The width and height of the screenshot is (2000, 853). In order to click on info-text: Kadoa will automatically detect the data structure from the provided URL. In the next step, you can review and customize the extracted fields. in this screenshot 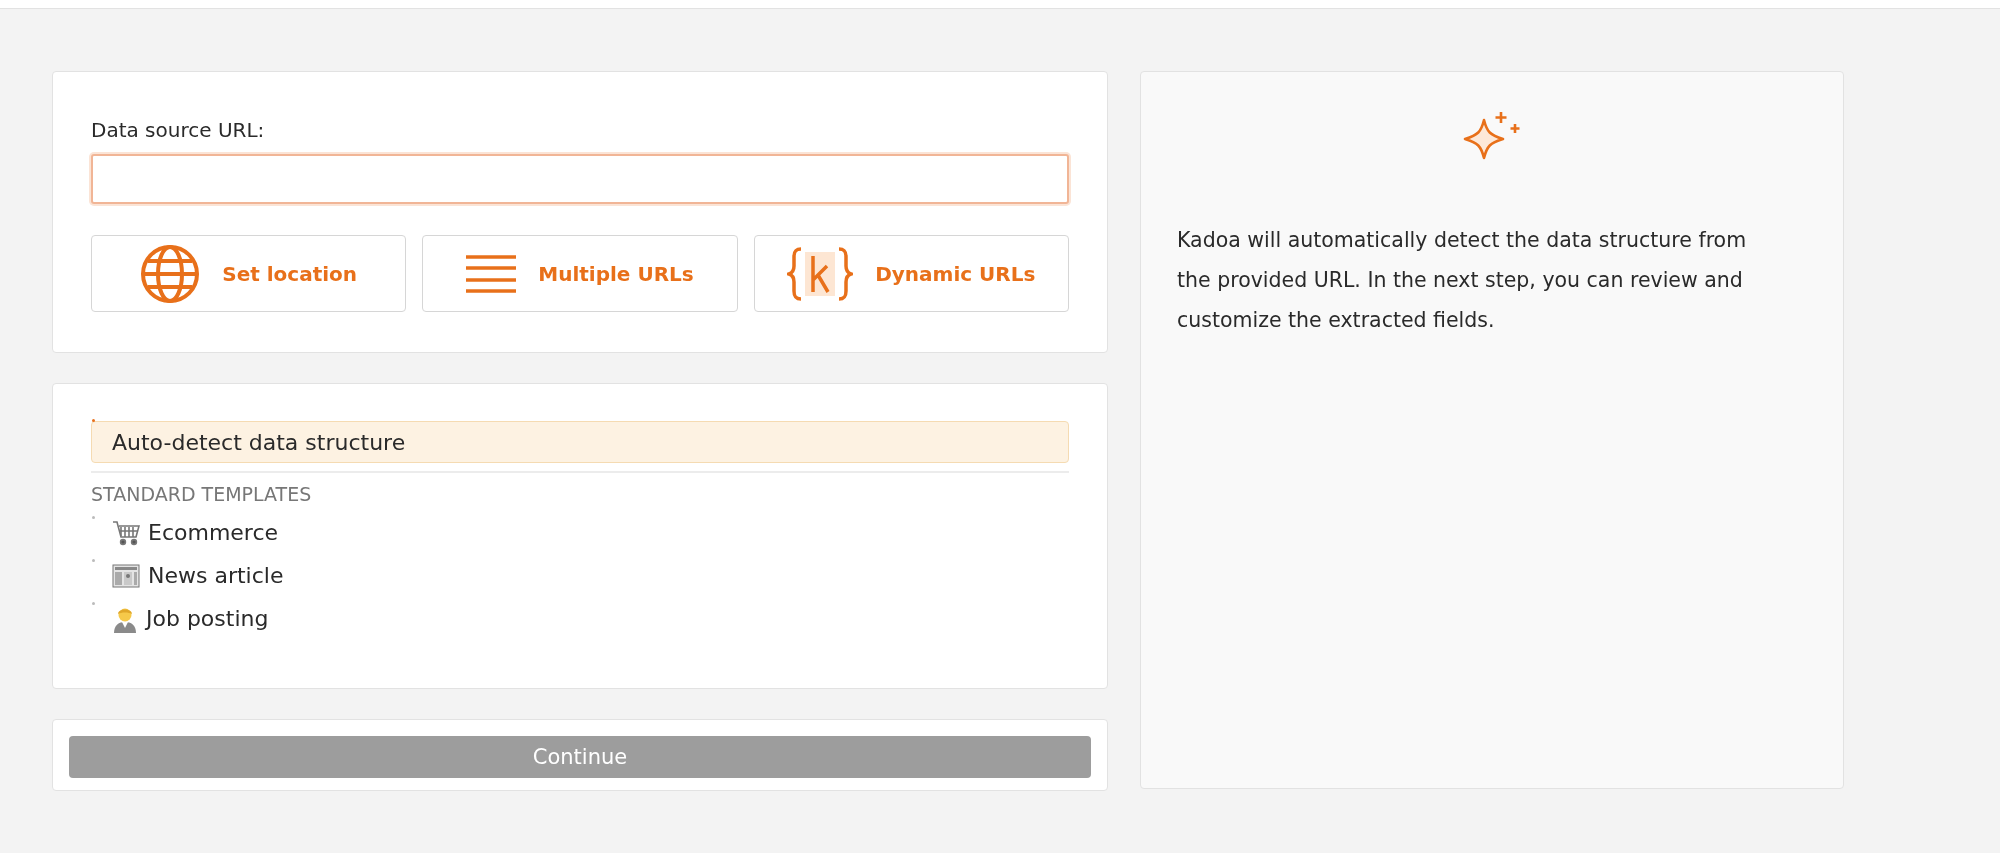, I will do `click(1462, 280)`.